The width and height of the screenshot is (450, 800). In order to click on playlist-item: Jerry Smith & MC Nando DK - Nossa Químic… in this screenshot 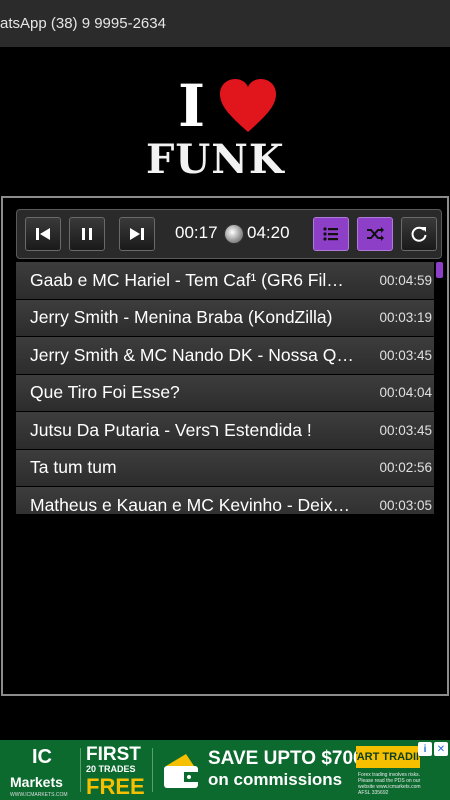, I will do `click(225, 356)`.